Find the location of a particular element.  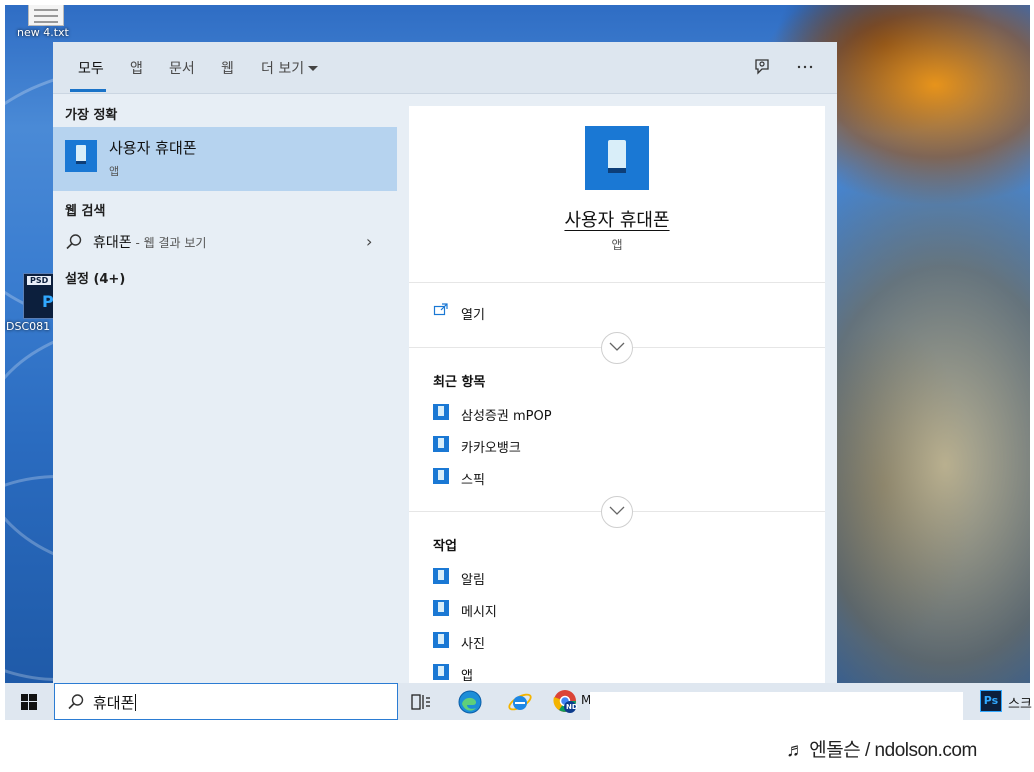

psd-icon-label: DSC081 is located at coordinates (28, 326).